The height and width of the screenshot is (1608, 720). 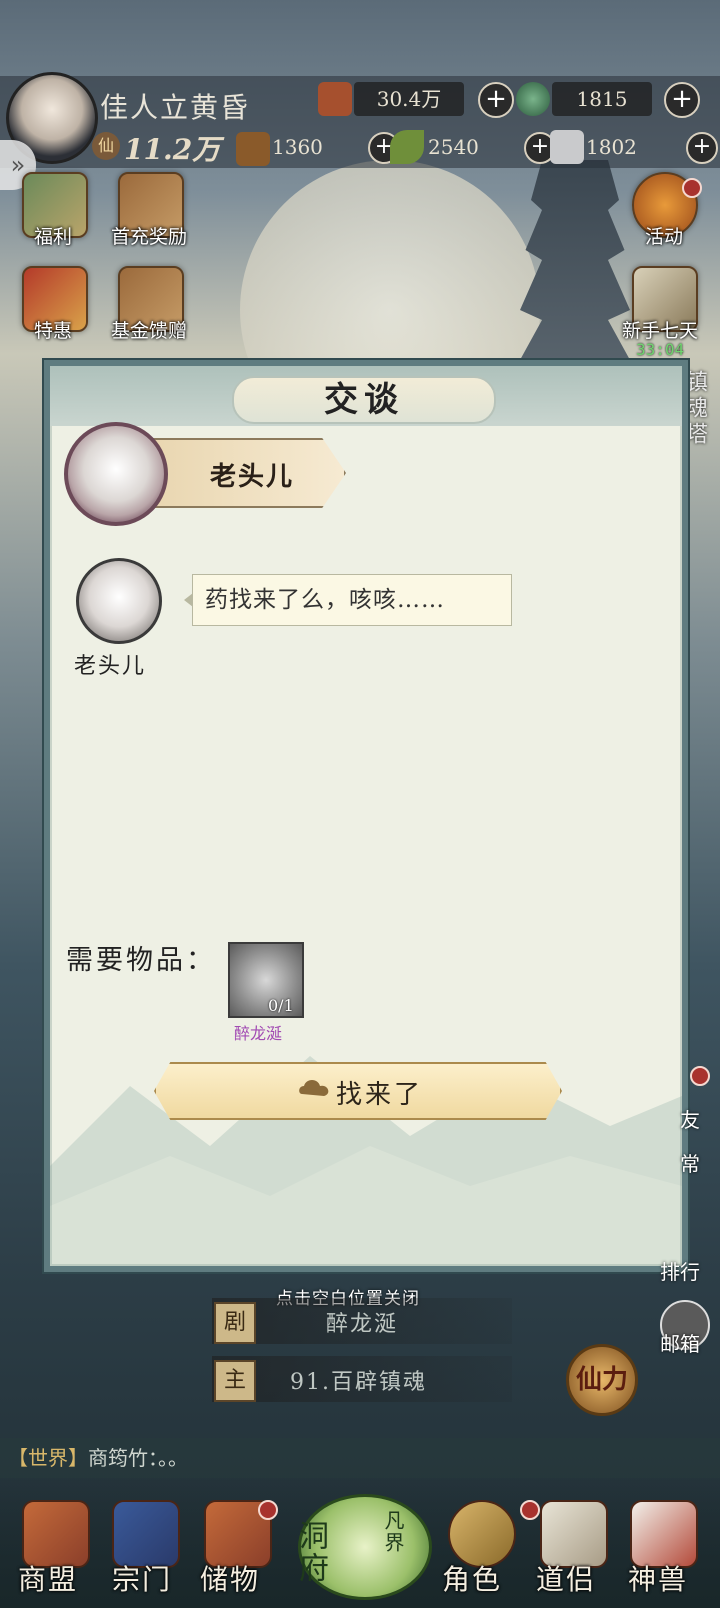 I want to click on wood-value: 1360, so click(x=297, y=147).